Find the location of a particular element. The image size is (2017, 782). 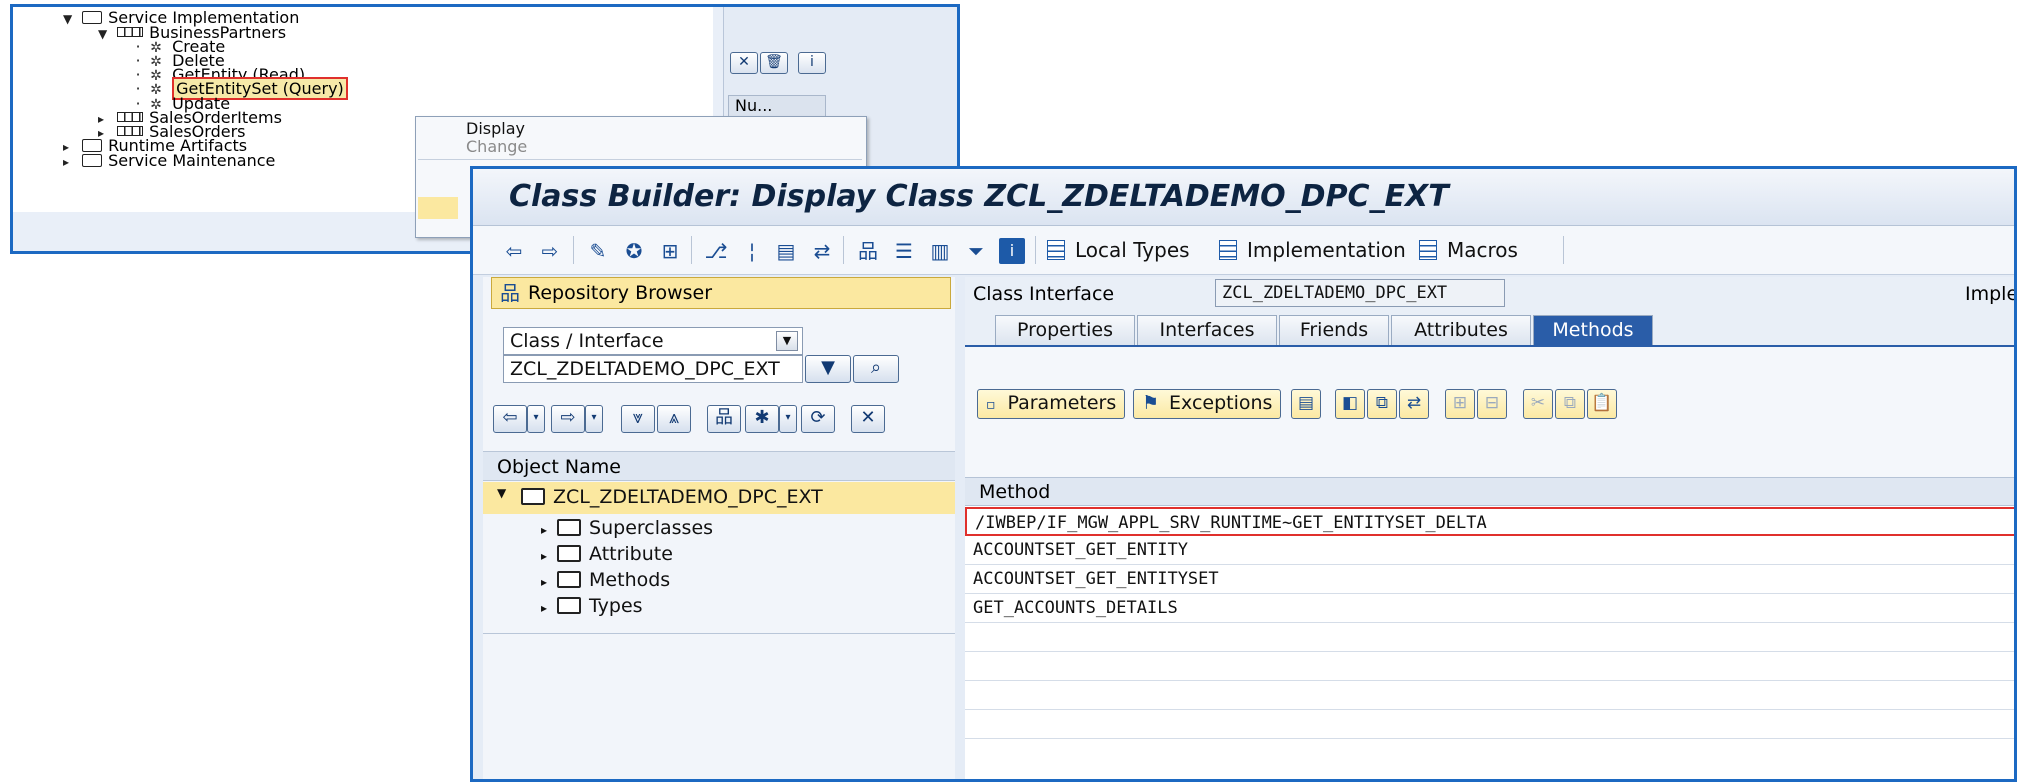

object-list-icon: ☰ is located at coordinates (904, 251).